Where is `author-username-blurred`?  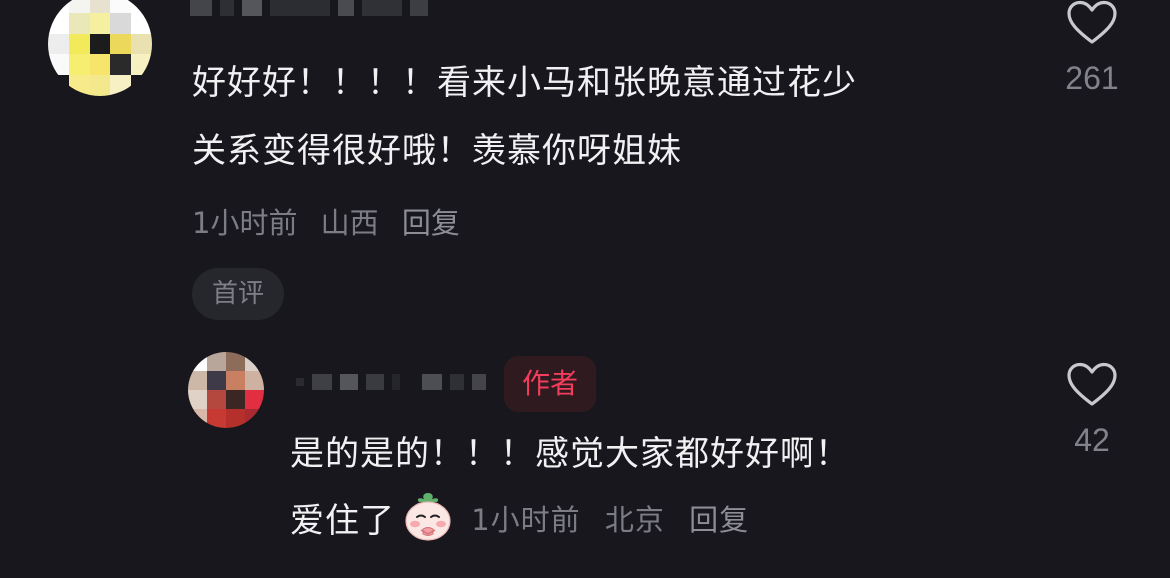
author-username-blurred is located at coordinates (411, 382).